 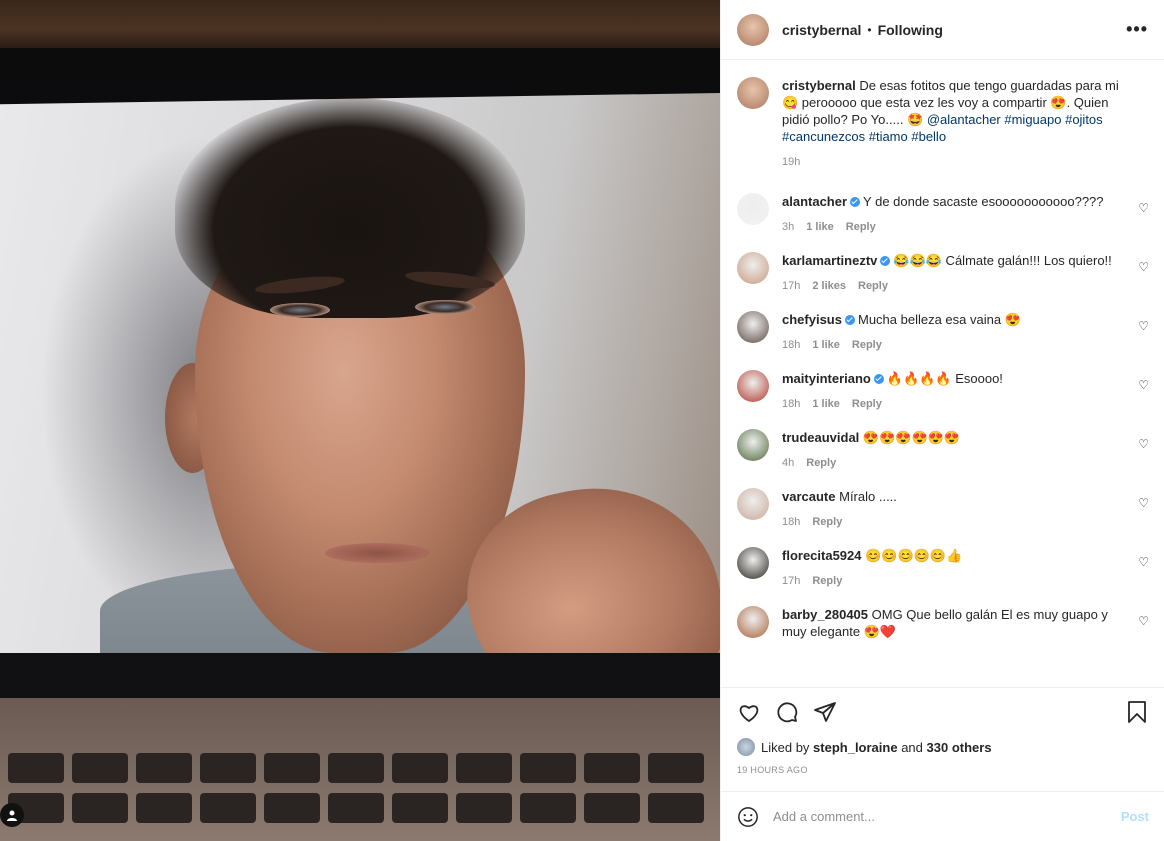 I want to click on comment-time: 4h, so click(x=788, y=463).